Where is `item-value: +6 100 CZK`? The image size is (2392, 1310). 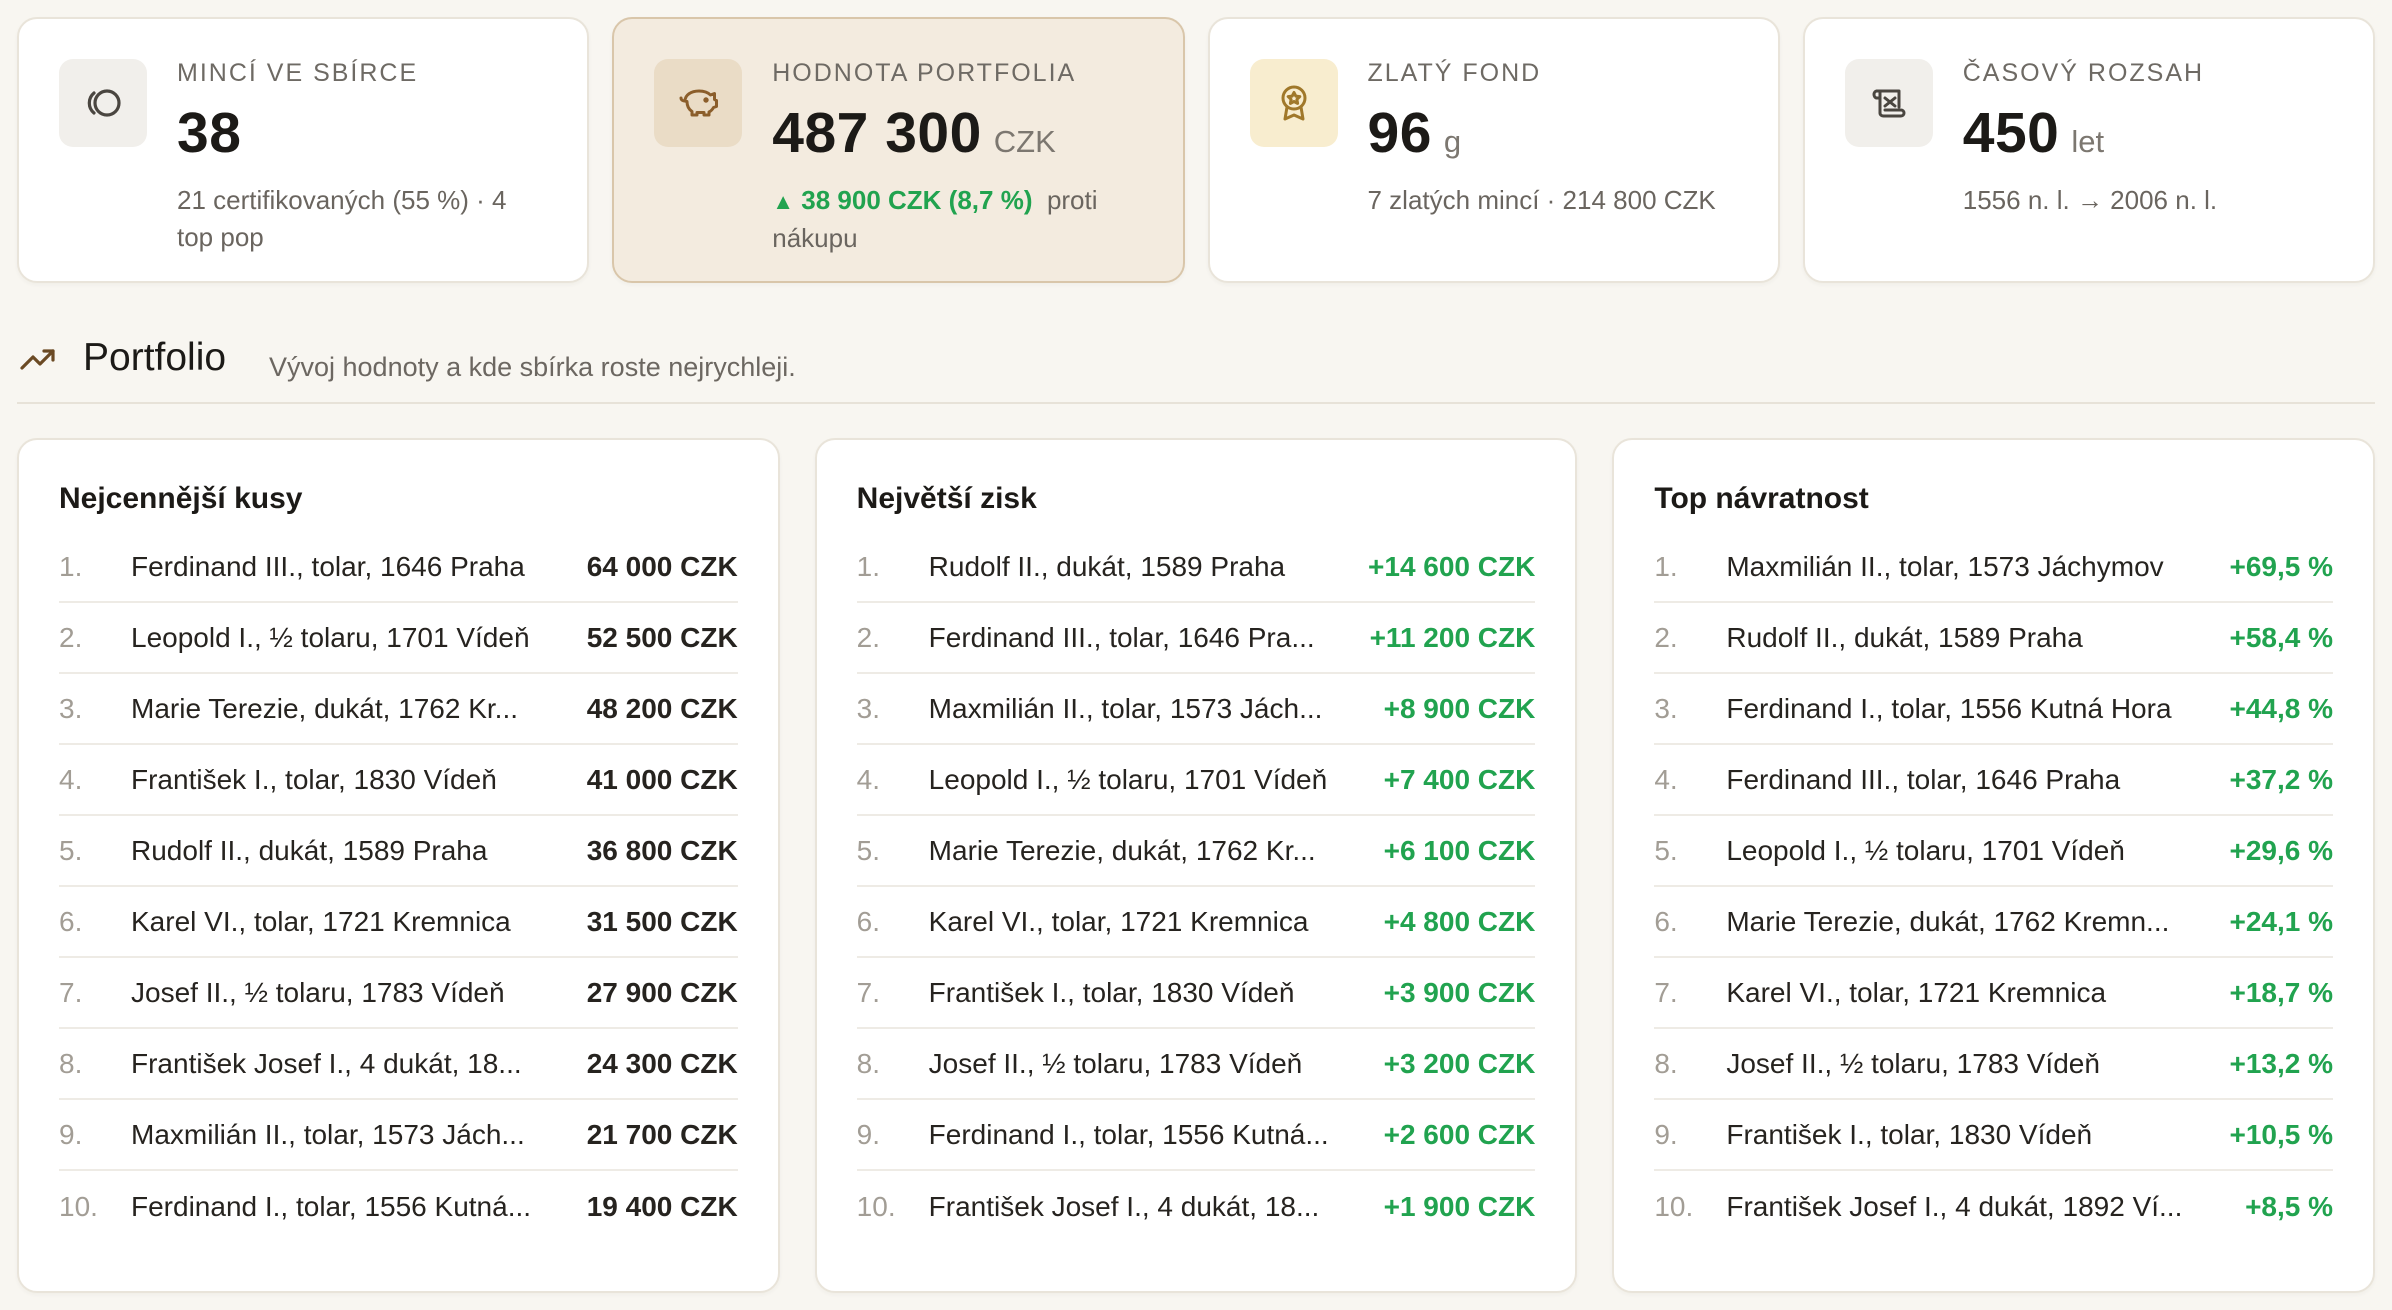 item-value: +6 100 CZK is located at coordinates (1459, 850).